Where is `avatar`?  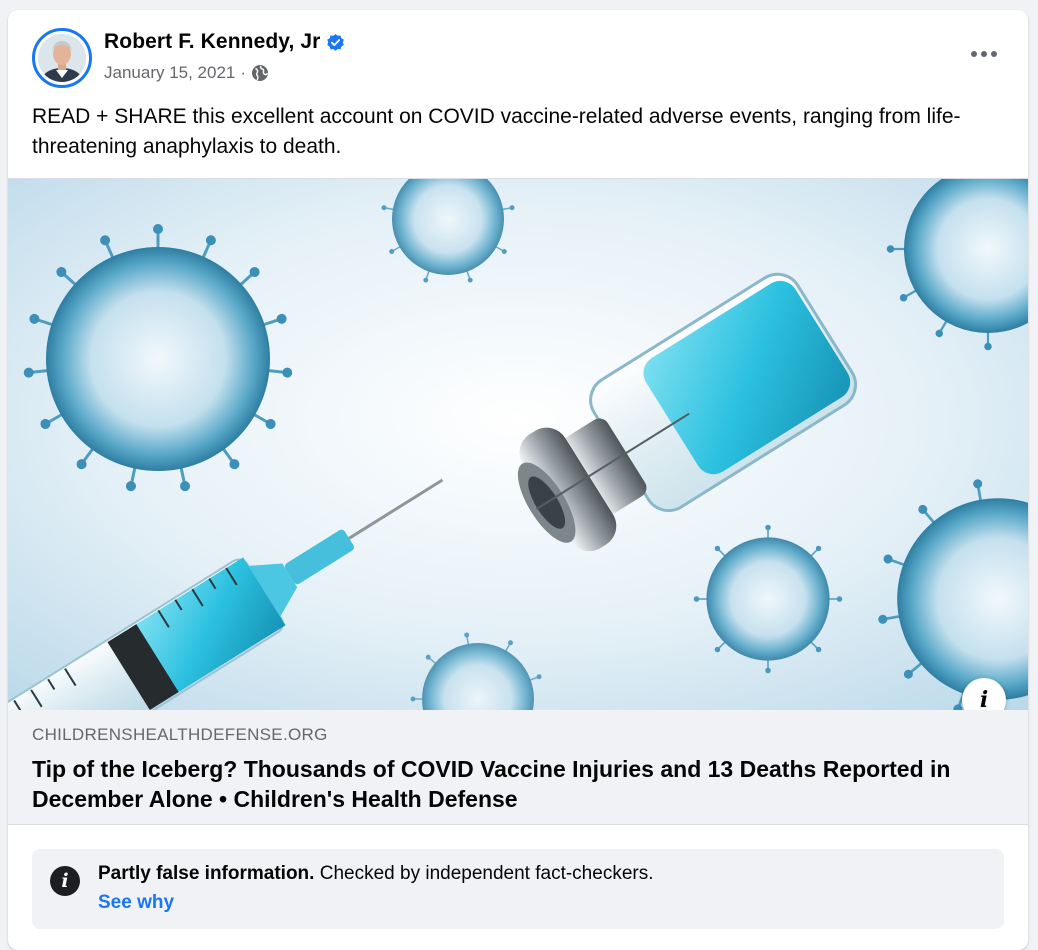
avatar is located at coordinates (62, 58).